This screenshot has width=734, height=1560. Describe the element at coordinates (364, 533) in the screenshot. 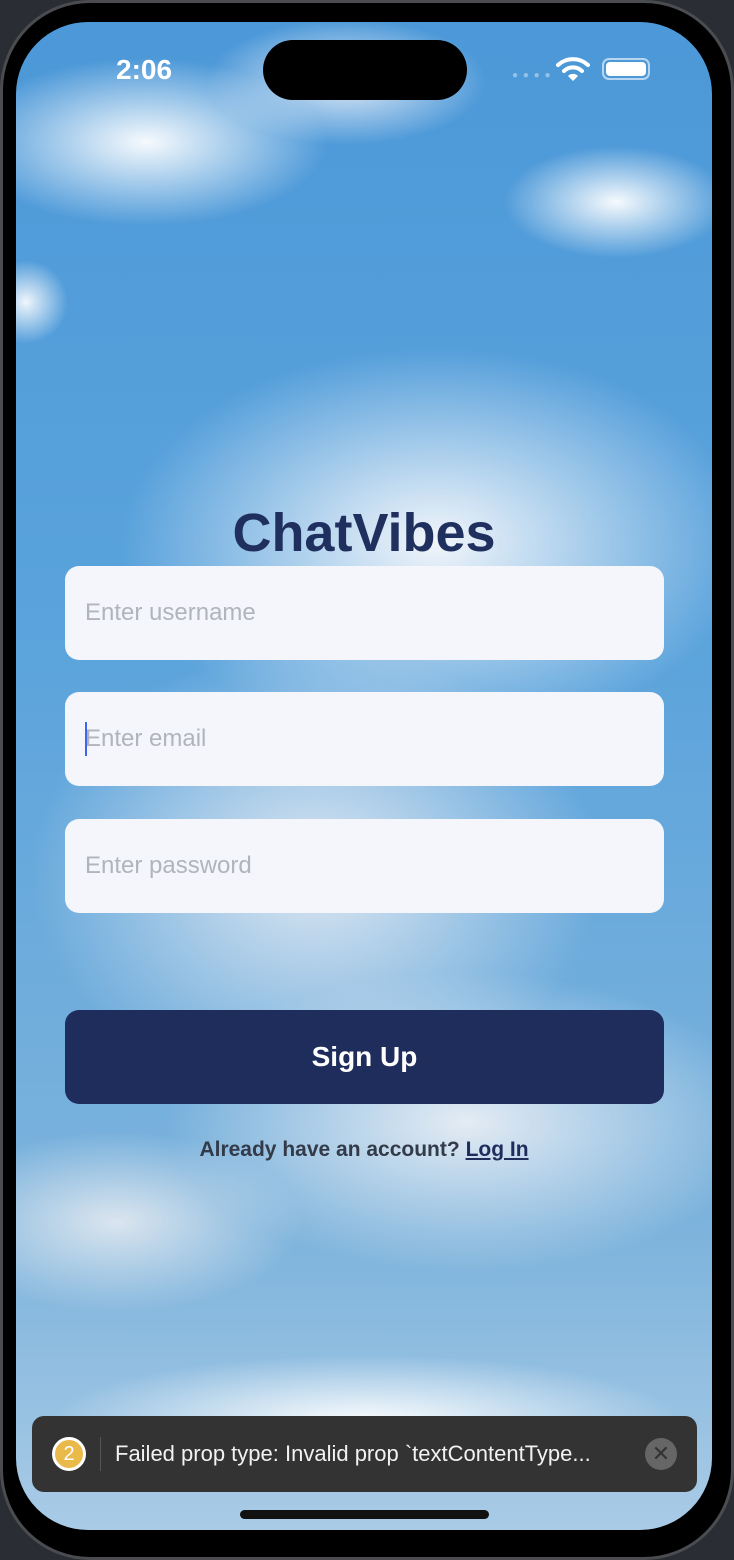

I see `app-title: ChatVibes` at that location.